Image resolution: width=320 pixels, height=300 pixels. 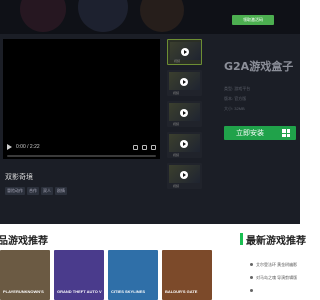 I want to click on latest-games-list: 艾尔登法环 黄金树幽影 对马岛之魂 导演剪辑版, so click(x=275, y=279).